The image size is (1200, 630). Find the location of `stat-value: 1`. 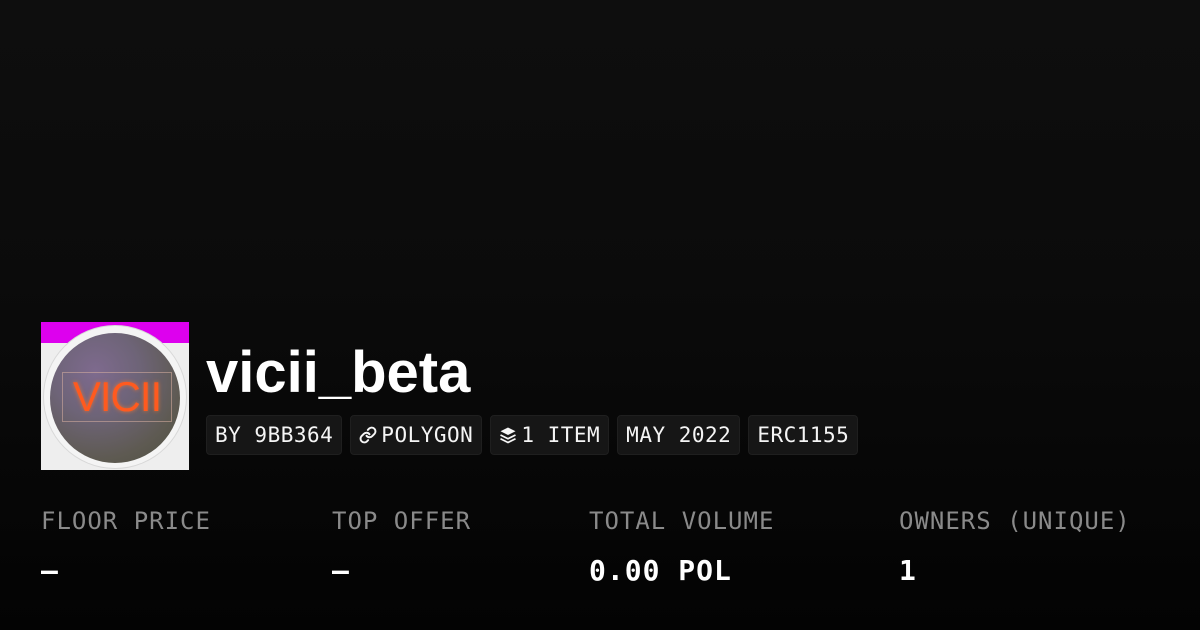

stat-value: 1 is located at coordinates (908, 570).